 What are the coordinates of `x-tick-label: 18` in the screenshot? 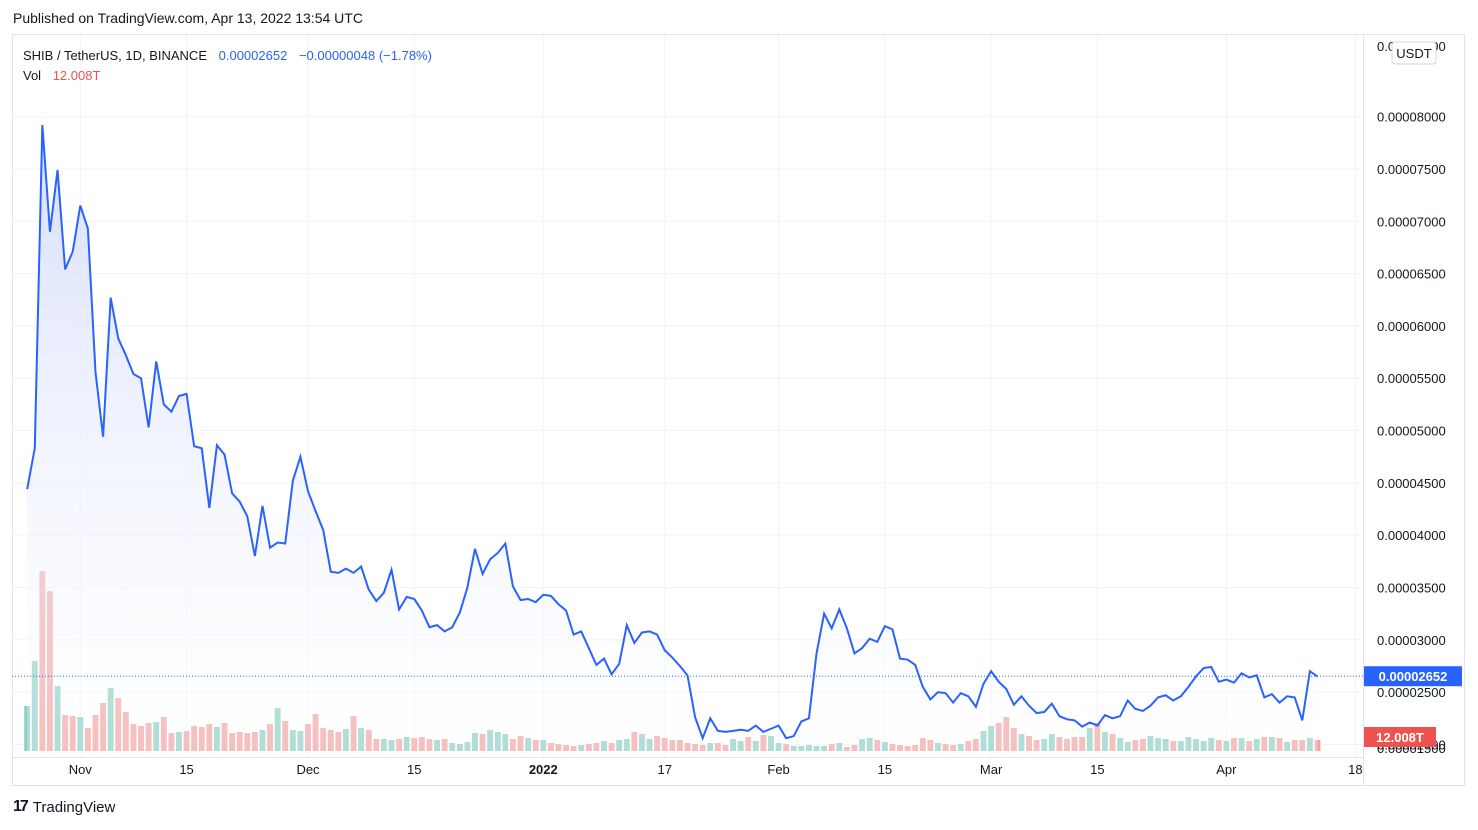 It's located at (1355, 769).